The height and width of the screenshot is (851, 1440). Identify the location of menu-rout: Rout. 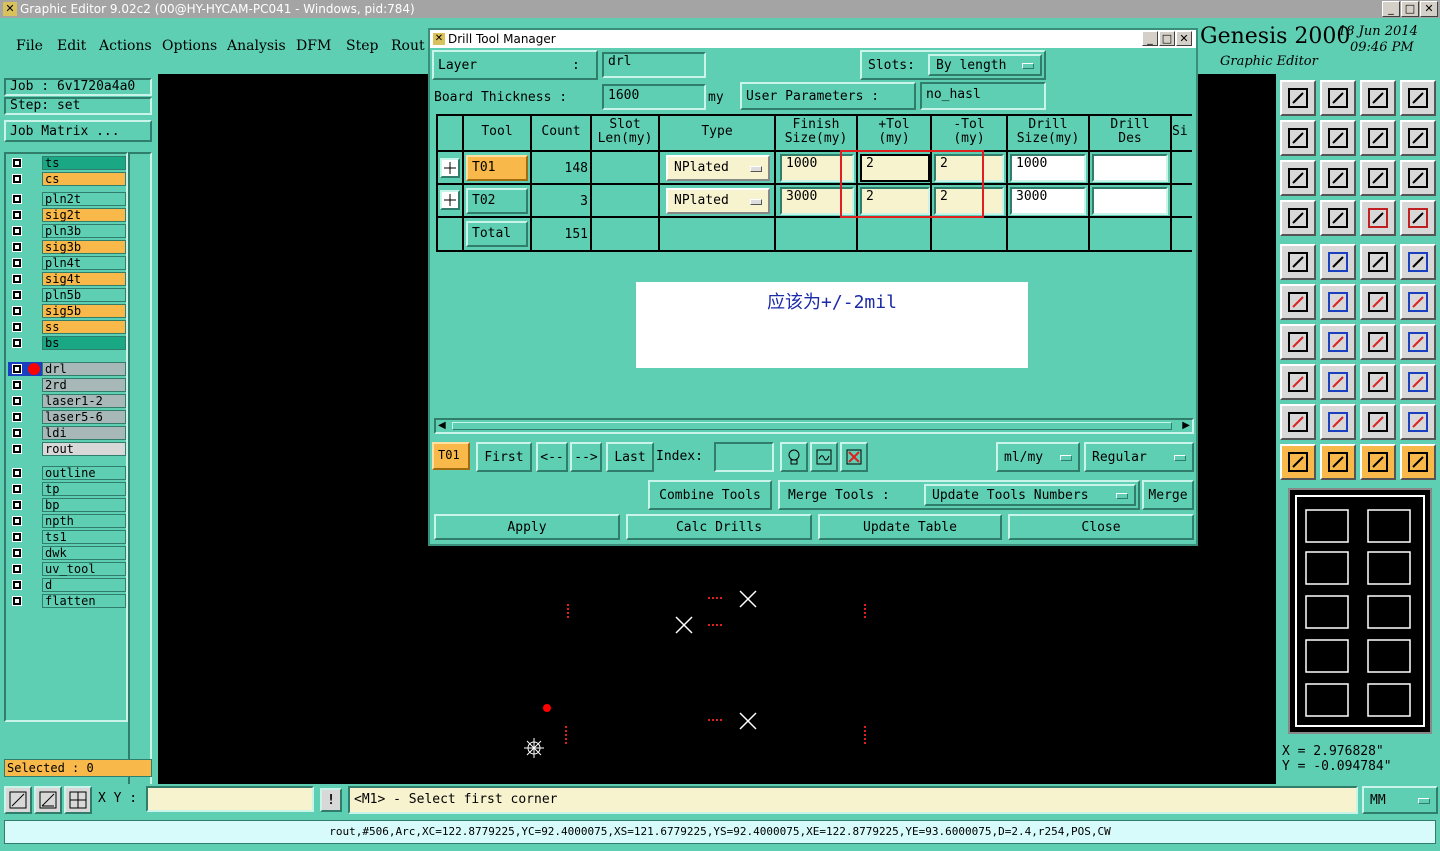
(408, 46).